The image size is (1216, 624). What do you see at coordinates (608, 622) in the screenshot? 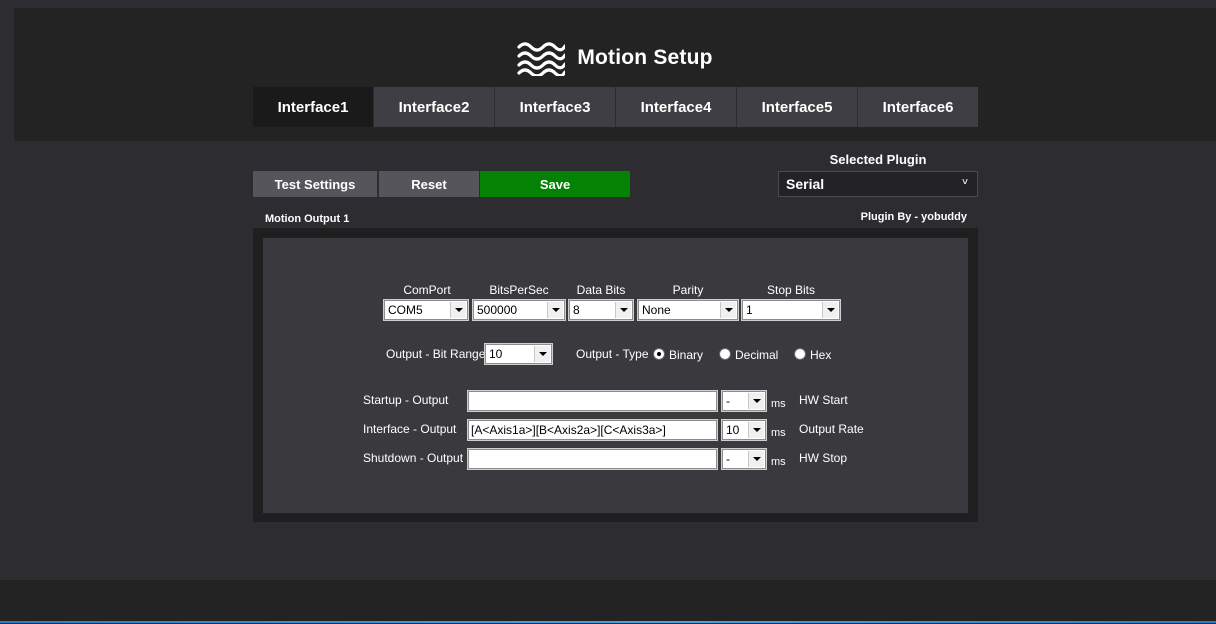
I see `footer-accent-line` at bounding box center [608, 622].